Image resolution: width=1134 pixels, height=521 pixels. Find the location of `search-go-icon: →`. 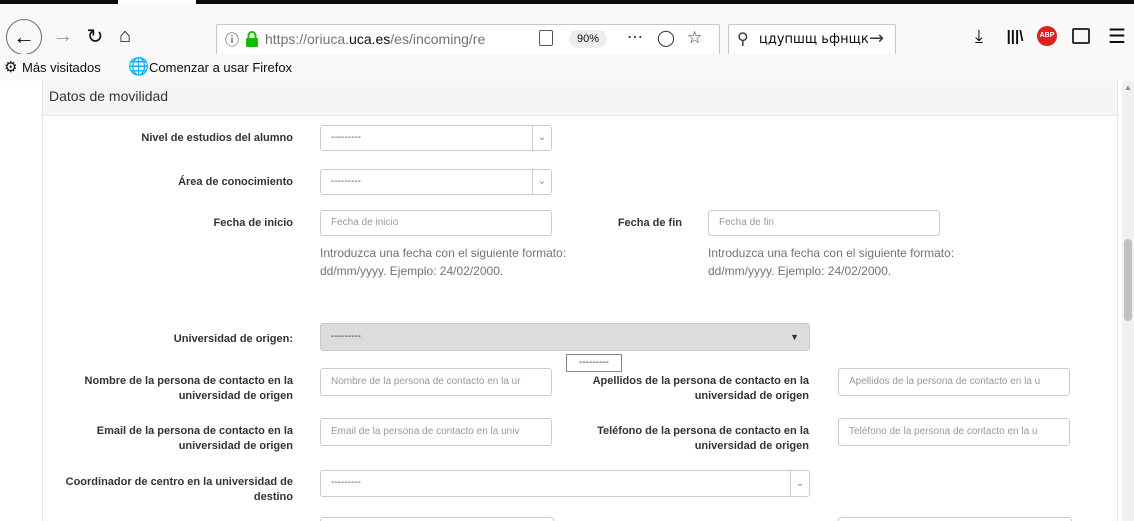

search-go-icon: → is located at coordinates (876, 38).